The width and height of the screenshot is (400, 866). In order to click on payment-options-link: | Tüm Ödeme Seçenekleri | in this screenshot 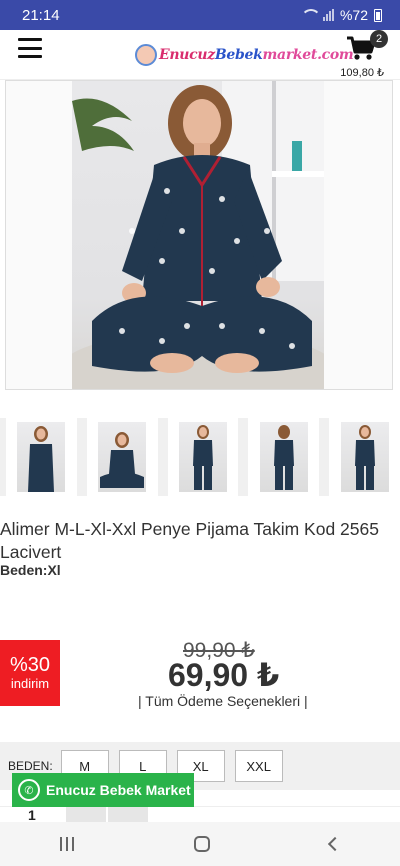, I will do `click(223, 701)`.